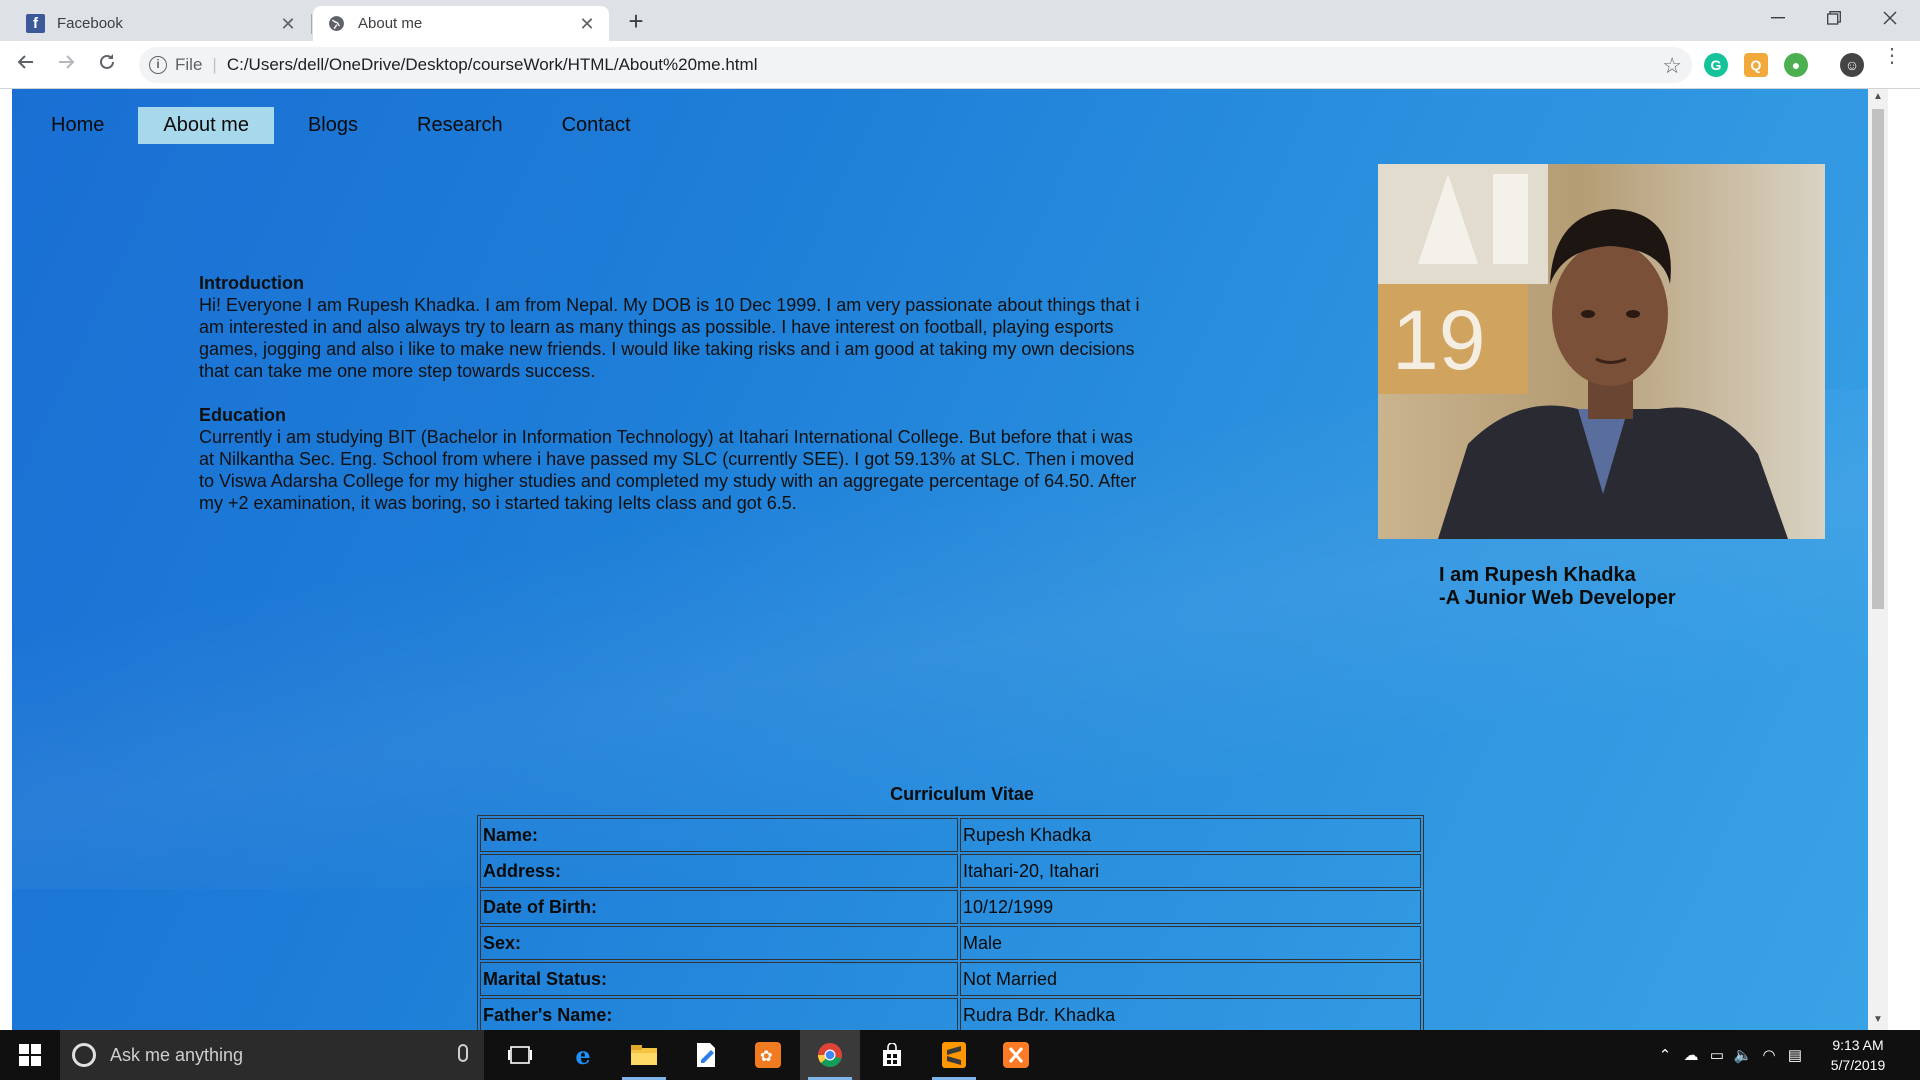 Image resolution: width=1920 pixels, height=1080 pixels. I want to click on cv-field-value: Rupesh Khadka, so click(1190, 835).